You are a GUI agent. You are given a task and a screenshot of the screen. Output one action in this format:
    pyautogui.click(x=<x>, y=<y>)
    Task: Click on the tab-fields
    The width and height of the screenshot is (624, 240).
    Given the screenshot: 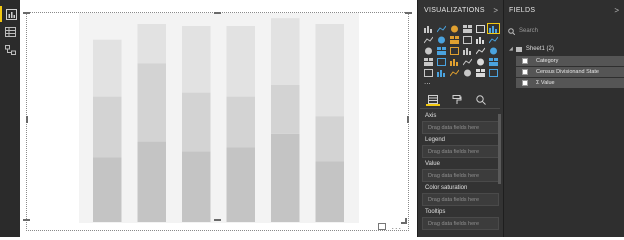 What is the action you would take?
    pyautogui.click(x=433, y=100)
    